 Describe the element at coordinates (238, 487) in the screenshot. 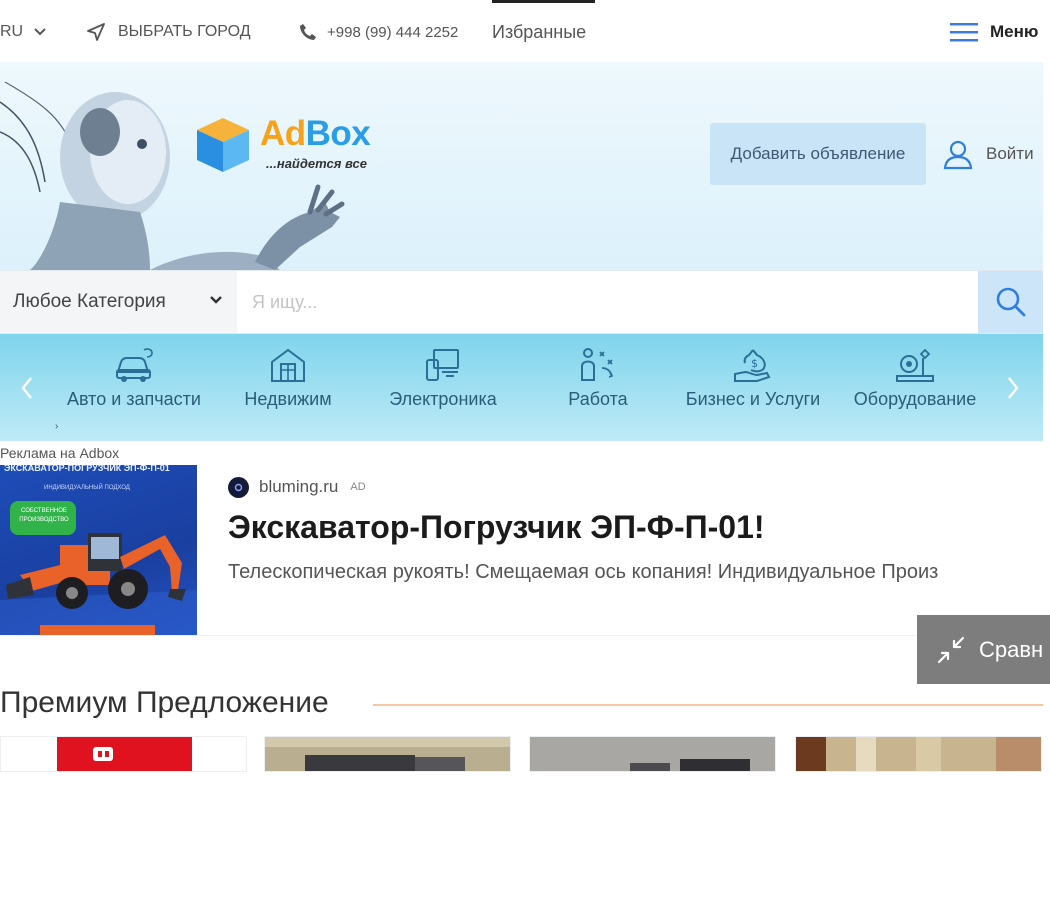

I see `site-favicon-icon` at that location.